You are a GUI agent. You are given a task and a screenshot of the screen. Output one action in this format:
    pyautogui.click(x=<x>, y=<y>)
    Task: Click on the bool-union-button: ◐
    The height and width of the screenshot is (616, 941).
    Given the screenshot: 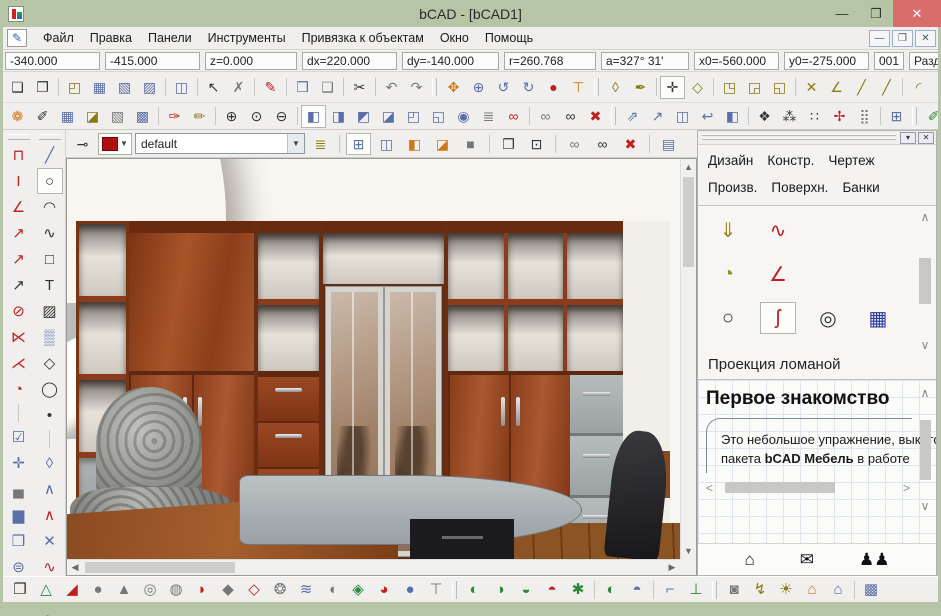 What is the action you would take?
    pyautogui.click(x=474, y=590)
    